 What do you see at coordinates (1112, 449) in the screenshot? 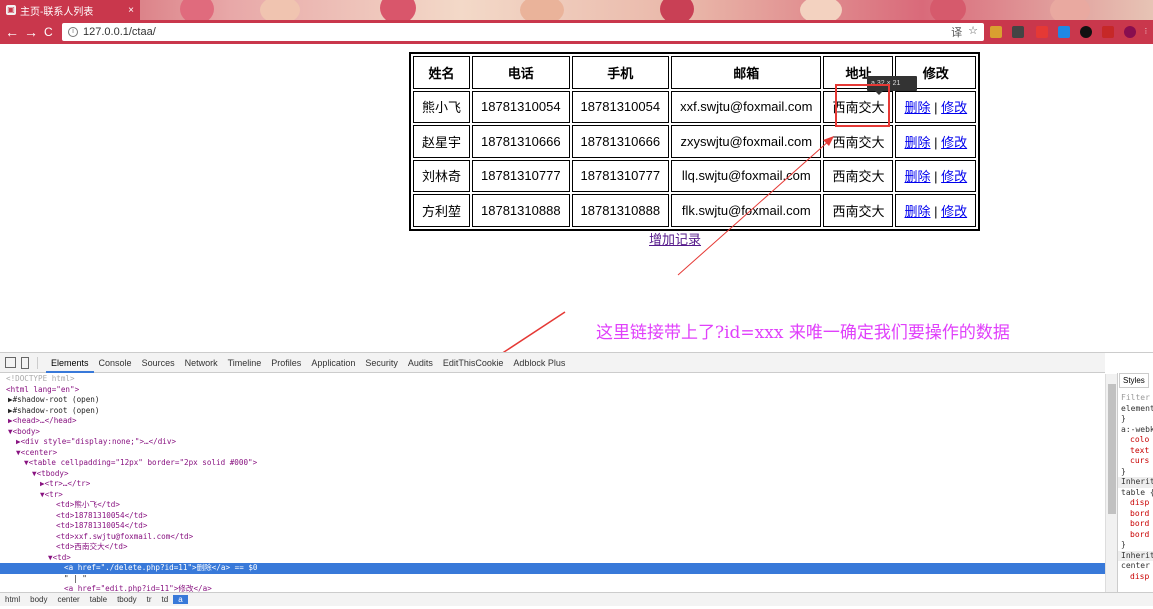
I see `scrollbar-thumb` at bounding box center [1112, 449].